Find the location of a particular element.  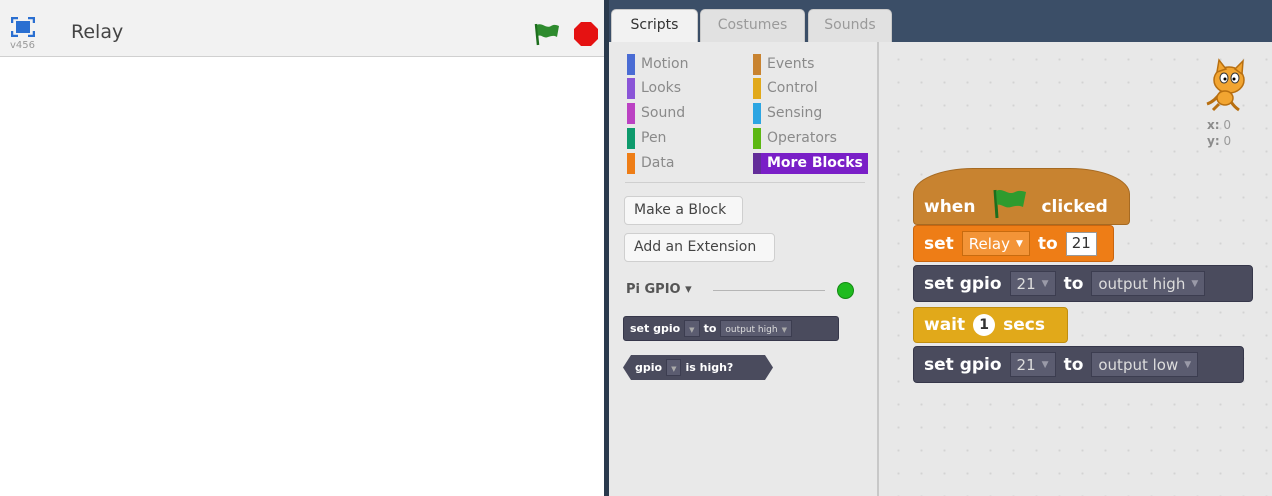

palette-block-set-gpio: set gpio ▼ to output high ▼ is located at coordinates (731, 328).